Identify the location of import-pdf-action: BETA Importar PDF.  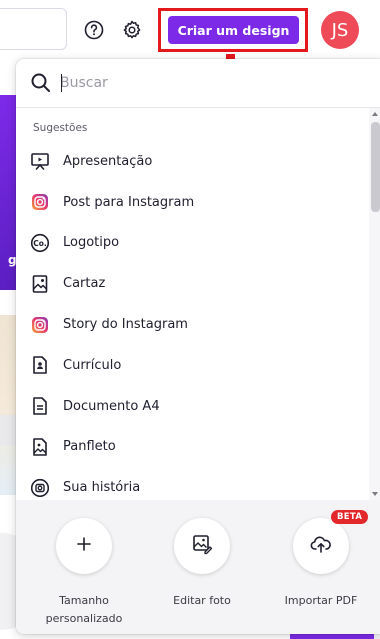
(321, 560).